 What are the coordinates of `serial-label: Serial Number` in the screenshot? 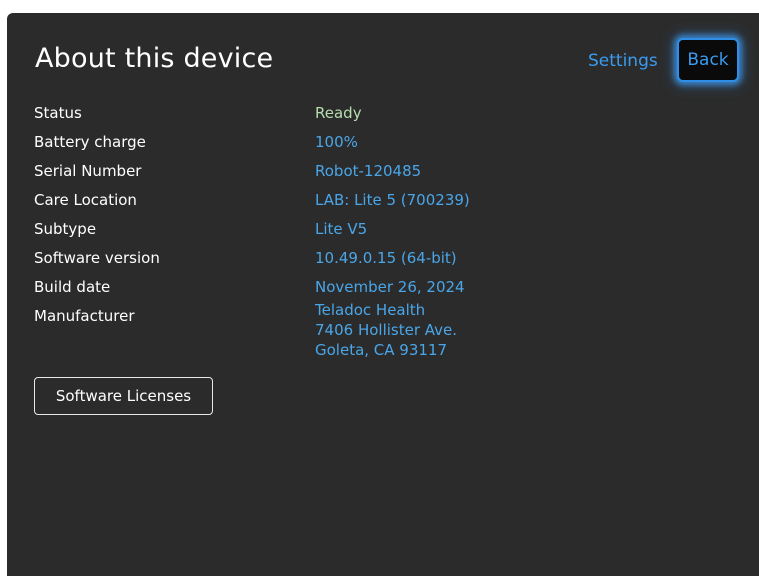 It's located at (88, 171).